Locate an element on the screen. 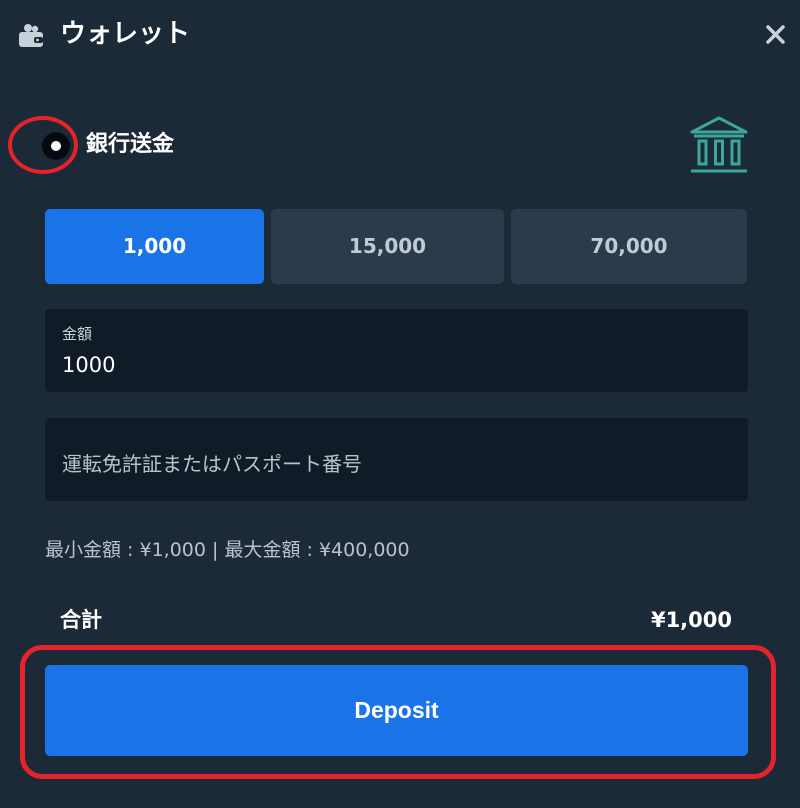 The image size is (800, 808). header: ウォレット is located at coordinates (400, 35).